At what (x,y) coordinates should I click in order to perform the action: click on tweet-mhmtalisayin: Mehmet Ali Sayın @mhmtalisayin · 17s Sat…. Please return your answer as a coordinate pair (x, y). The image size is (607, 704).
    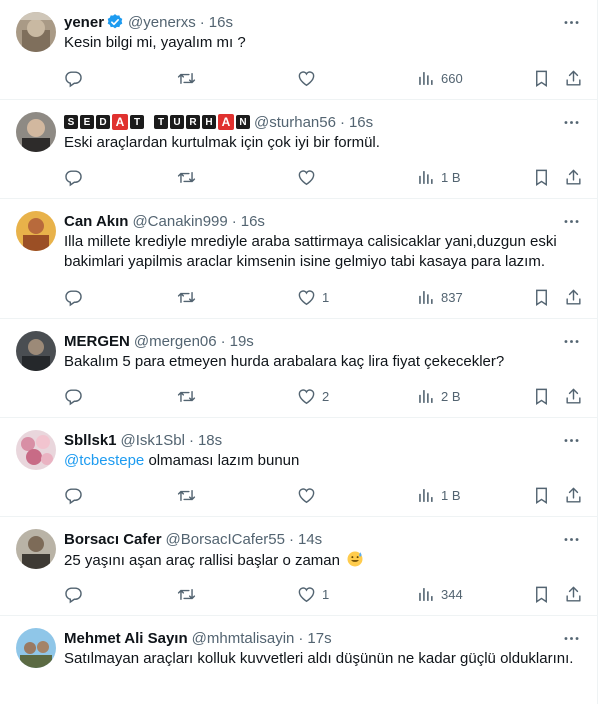
    Looking at the image, I should click on (298, 660).